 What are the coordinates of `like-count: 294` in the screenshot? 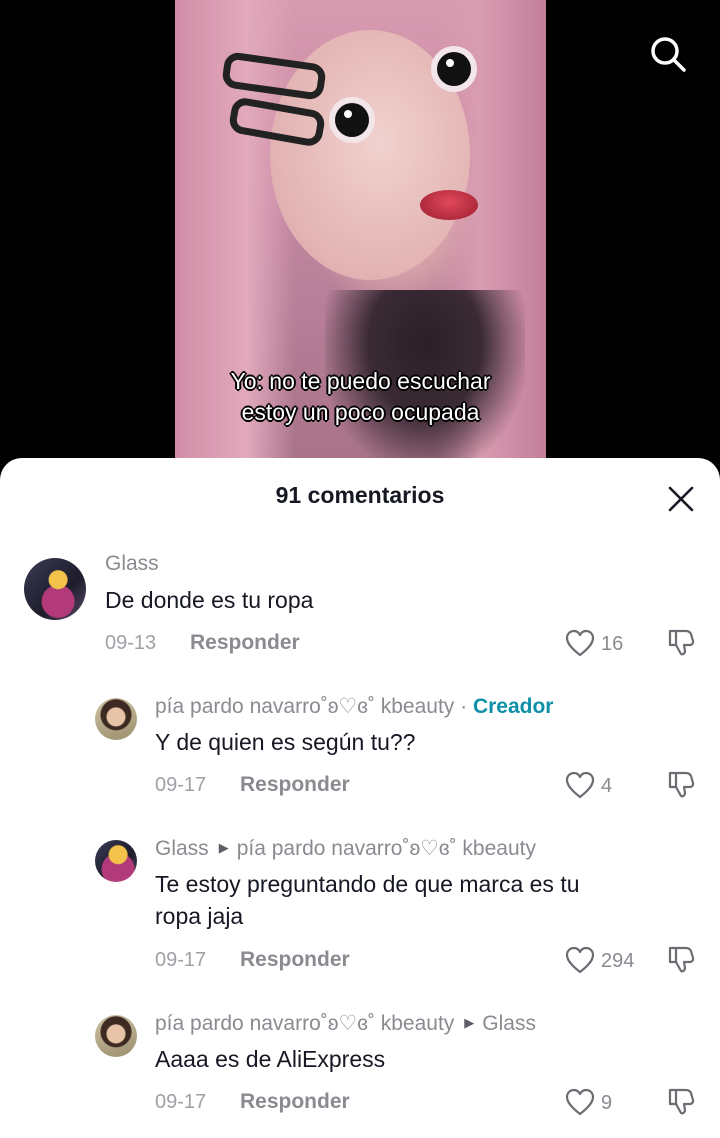 It's located at (618, 961).